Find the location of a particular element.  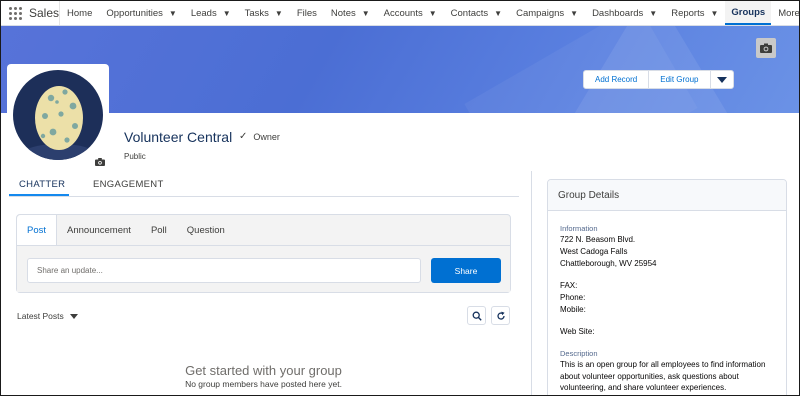

nav-tab-tasks: Tasks ▼ is located at coordinates (264, 13).